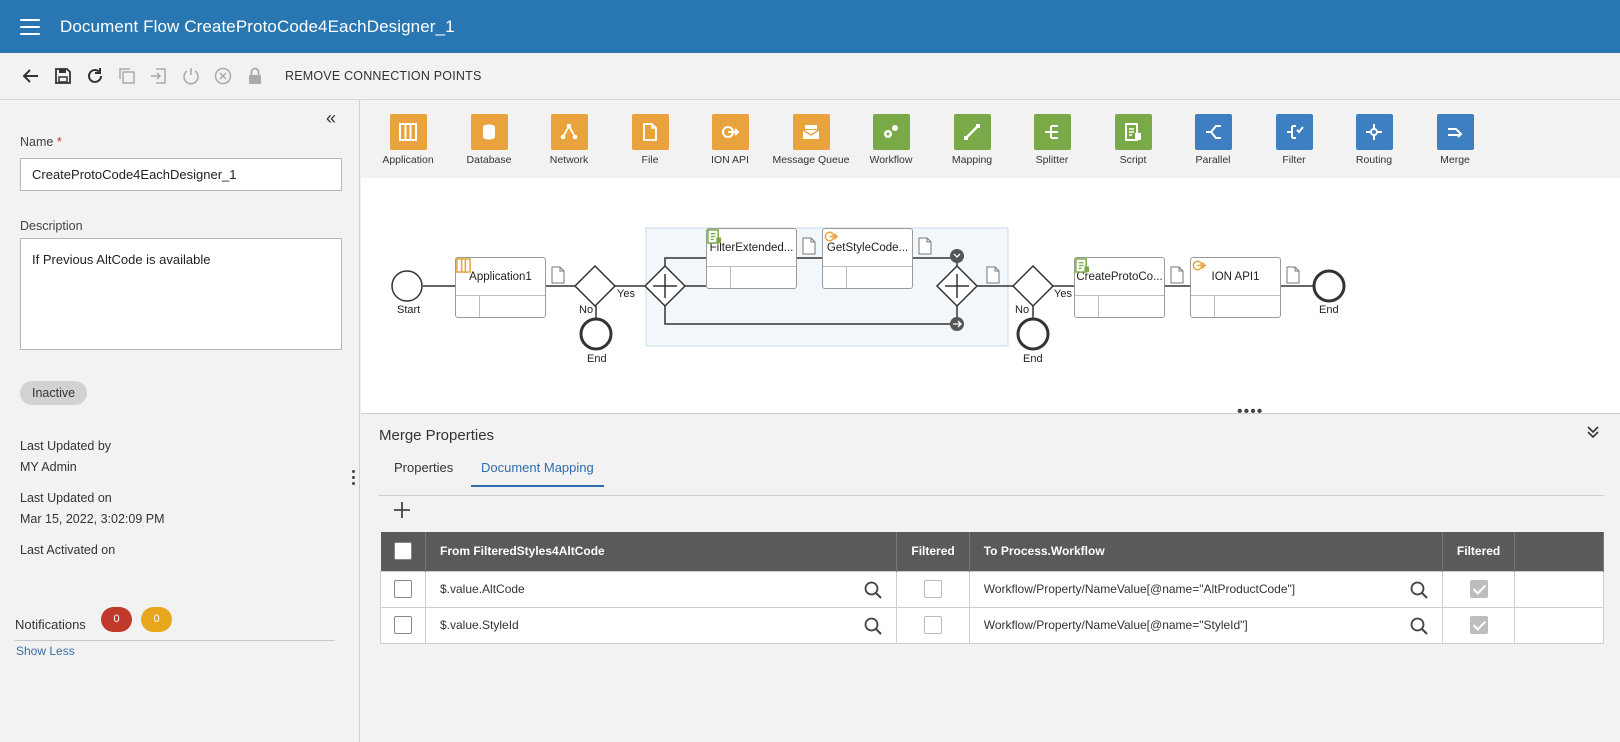  What do you see at coordinates (811, 140) in the screenshot?
I see `palette-item-message-queue: Message Queue` at bounding box center [811, 140].